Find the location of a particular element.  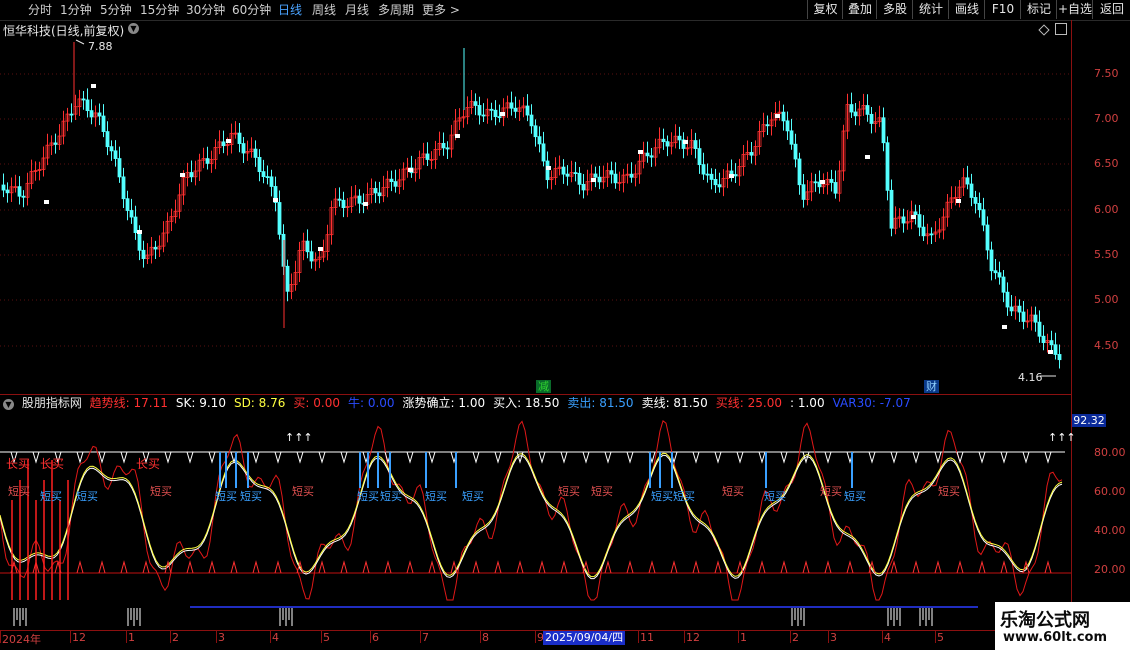

event-tag-reduce: 减 is located at coordinates (543, 386).